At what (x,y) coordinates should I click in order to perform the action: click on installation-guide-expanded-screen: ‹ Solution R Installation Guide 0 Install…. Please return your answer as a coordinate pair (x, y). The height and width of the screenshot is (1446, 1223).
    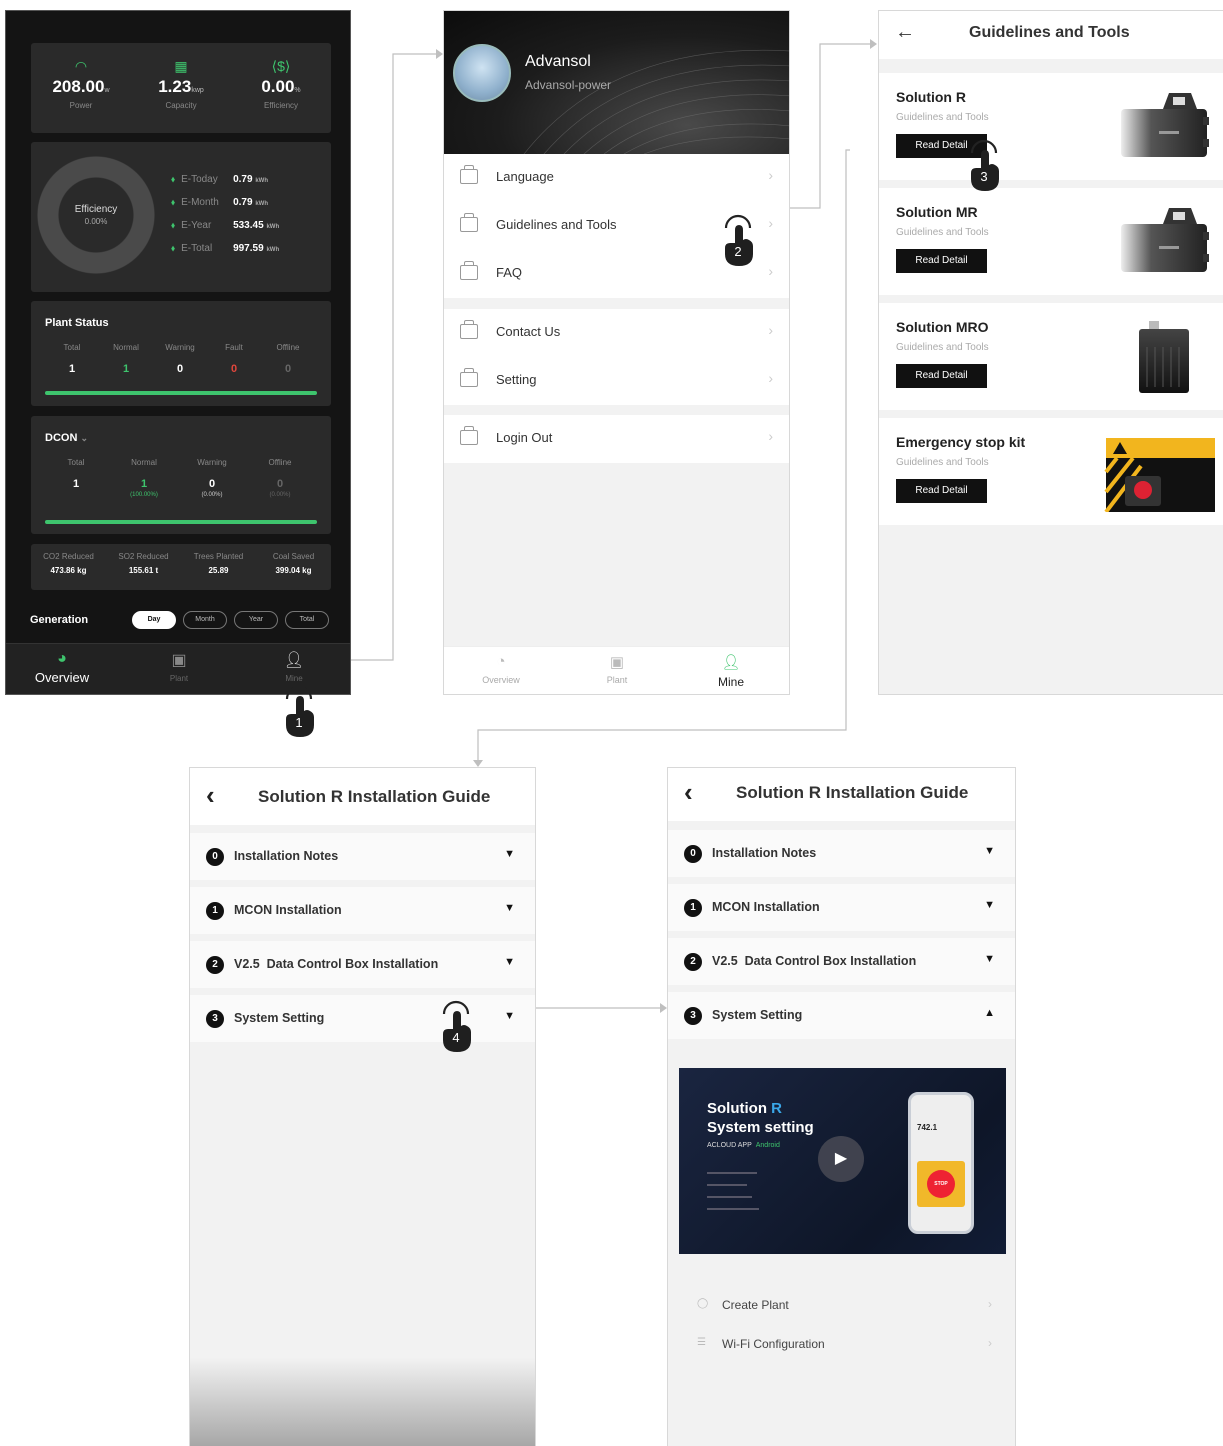
    Looking at the image, I should click on (841, 1106).